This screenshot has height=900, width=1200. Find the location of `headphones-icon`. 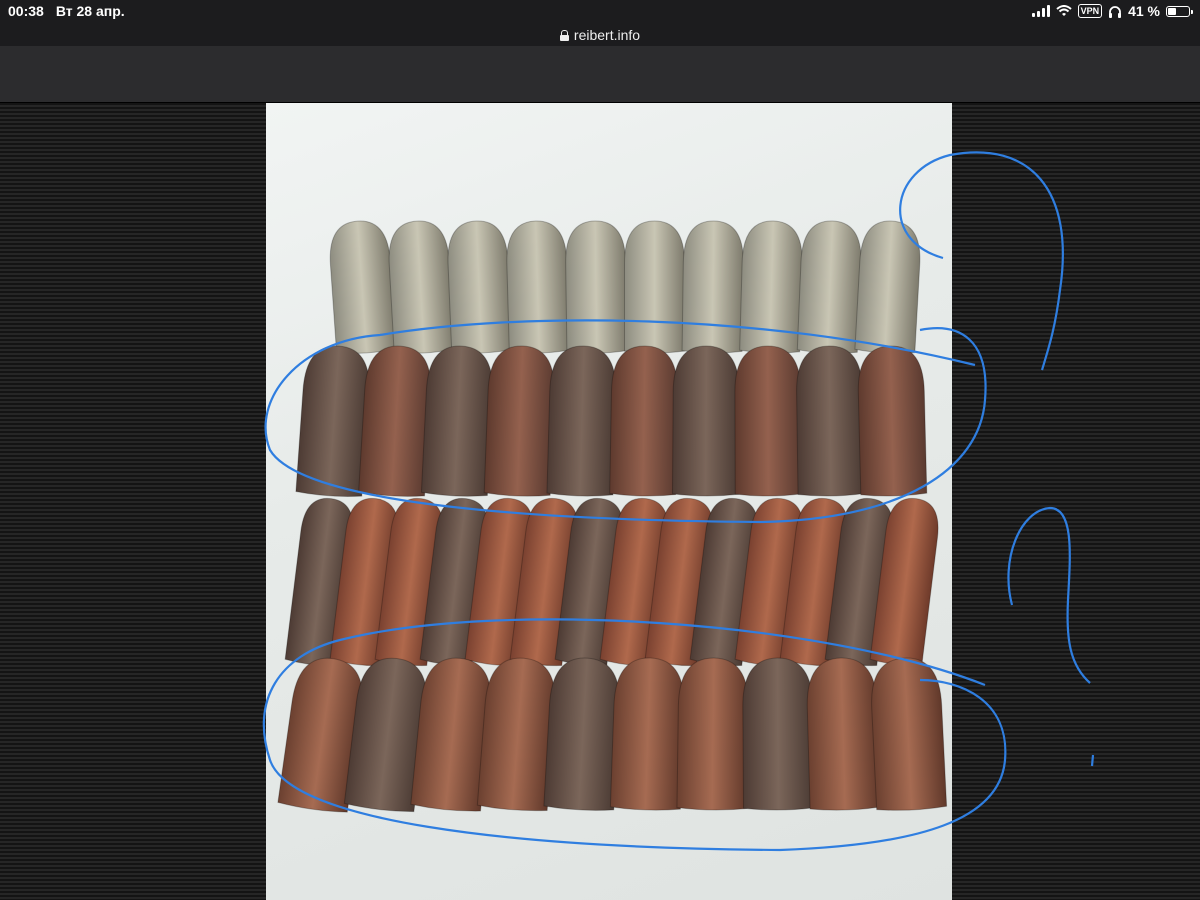

headphones-icon is located at coordinates (1115, 11).